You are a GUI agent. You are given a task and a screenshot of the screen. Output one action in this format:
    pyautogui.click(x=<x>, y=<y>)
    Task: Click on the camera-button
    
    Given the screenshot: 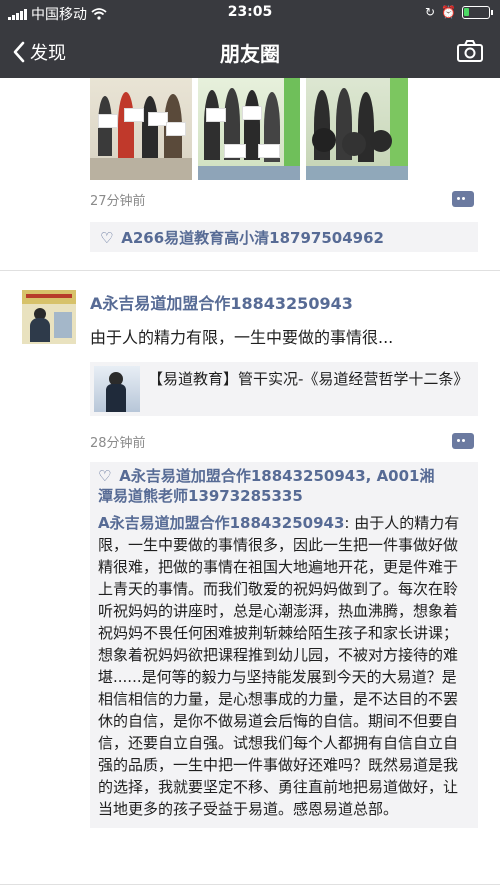 What is the action you would take?
    pyautogui.click(x=470, y=53)
    